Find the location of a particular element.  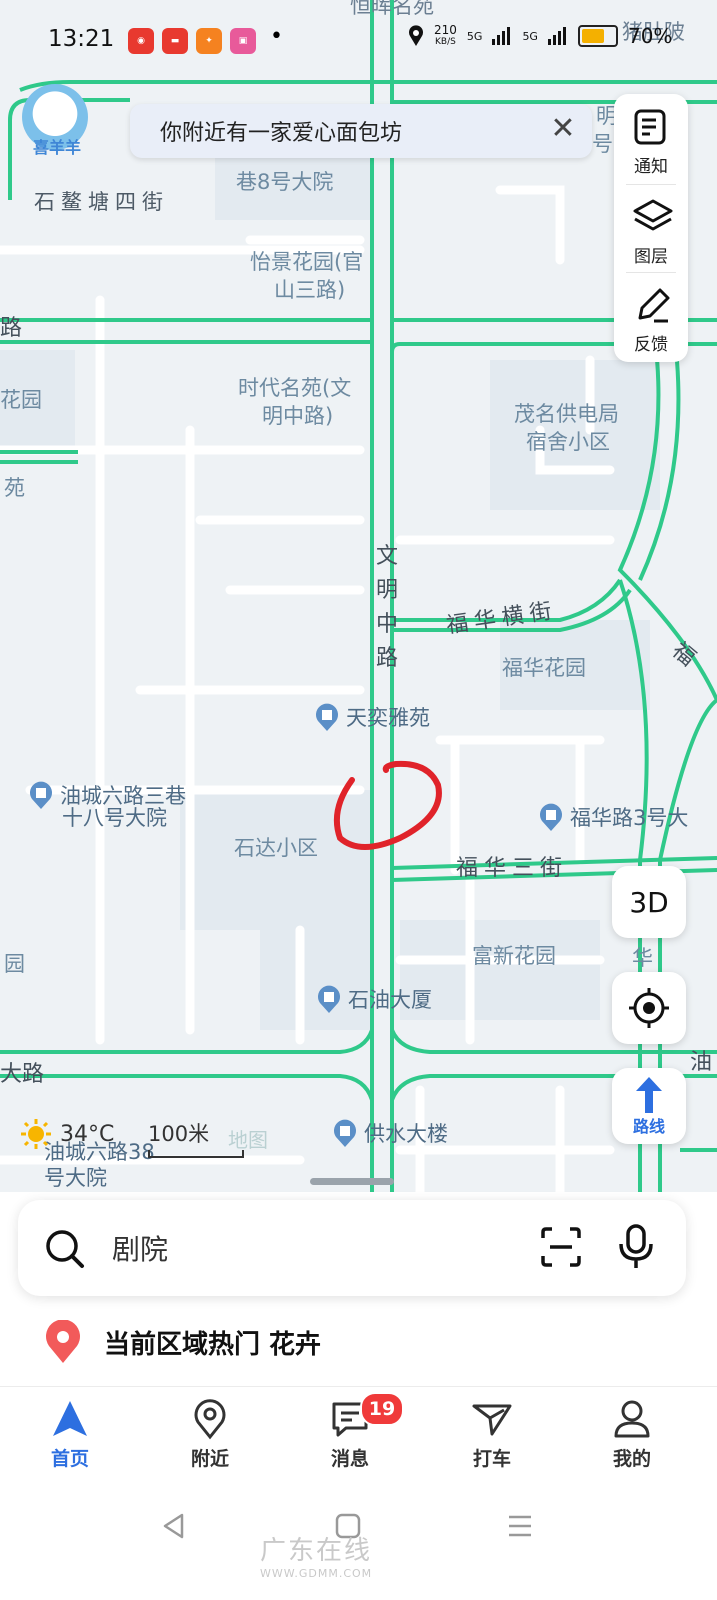

route-label: 路线 is located at coordinates (648, 1126).